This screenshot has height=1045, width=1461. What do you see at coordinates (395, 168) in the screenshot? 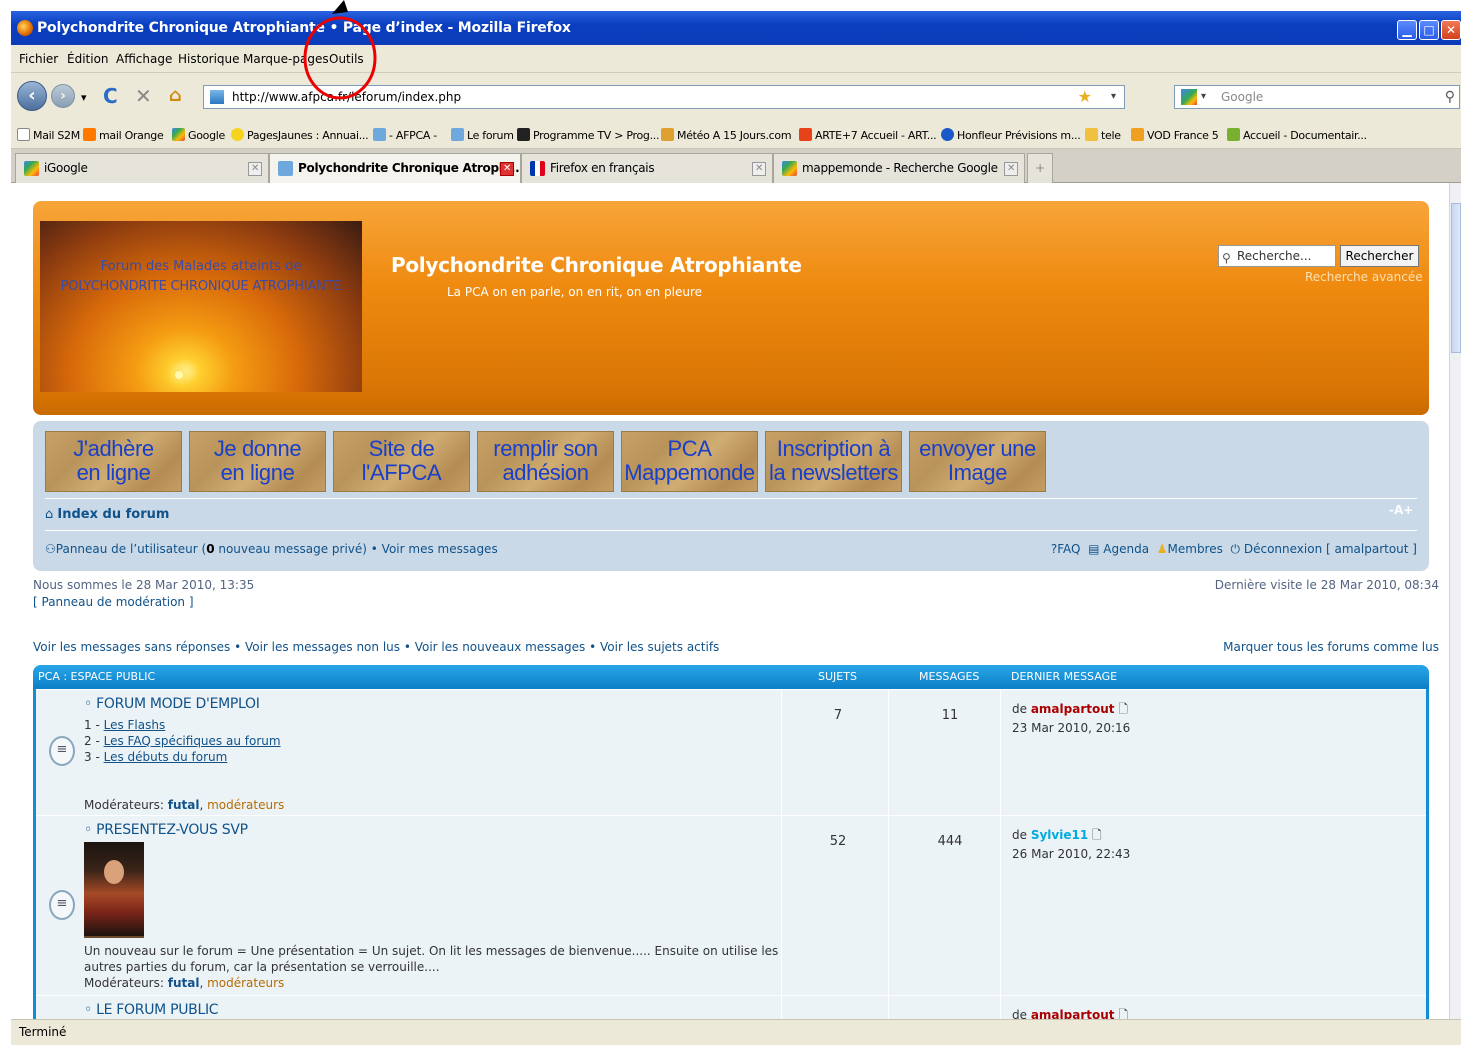
I see `tab-polychondrite: Polychondrite Chronique Atrophi... ✕` at bounding box center [395, 168].